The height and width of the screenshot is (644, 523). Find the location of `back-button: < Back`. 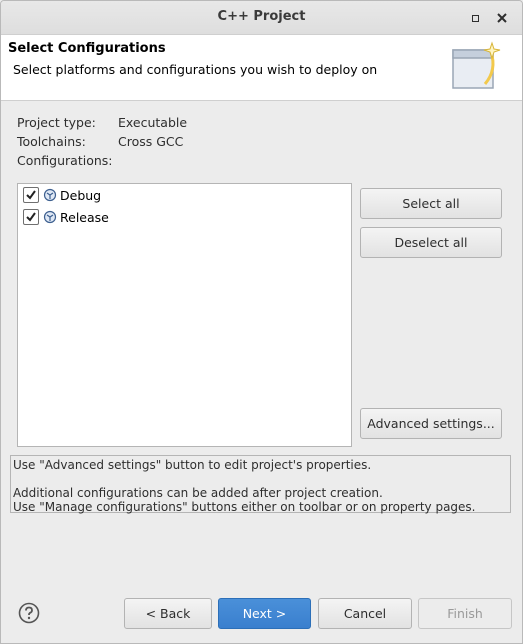

back-button: < Back is located at coordinates (168, 613).